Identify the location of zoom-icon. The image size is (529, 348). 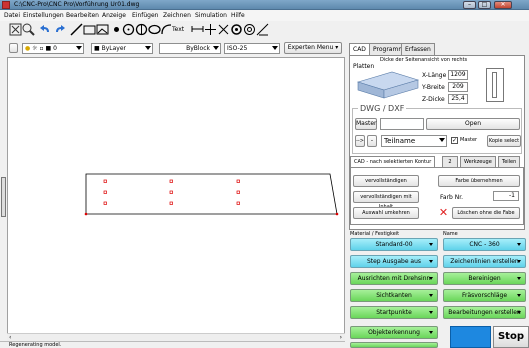
(28, 29).